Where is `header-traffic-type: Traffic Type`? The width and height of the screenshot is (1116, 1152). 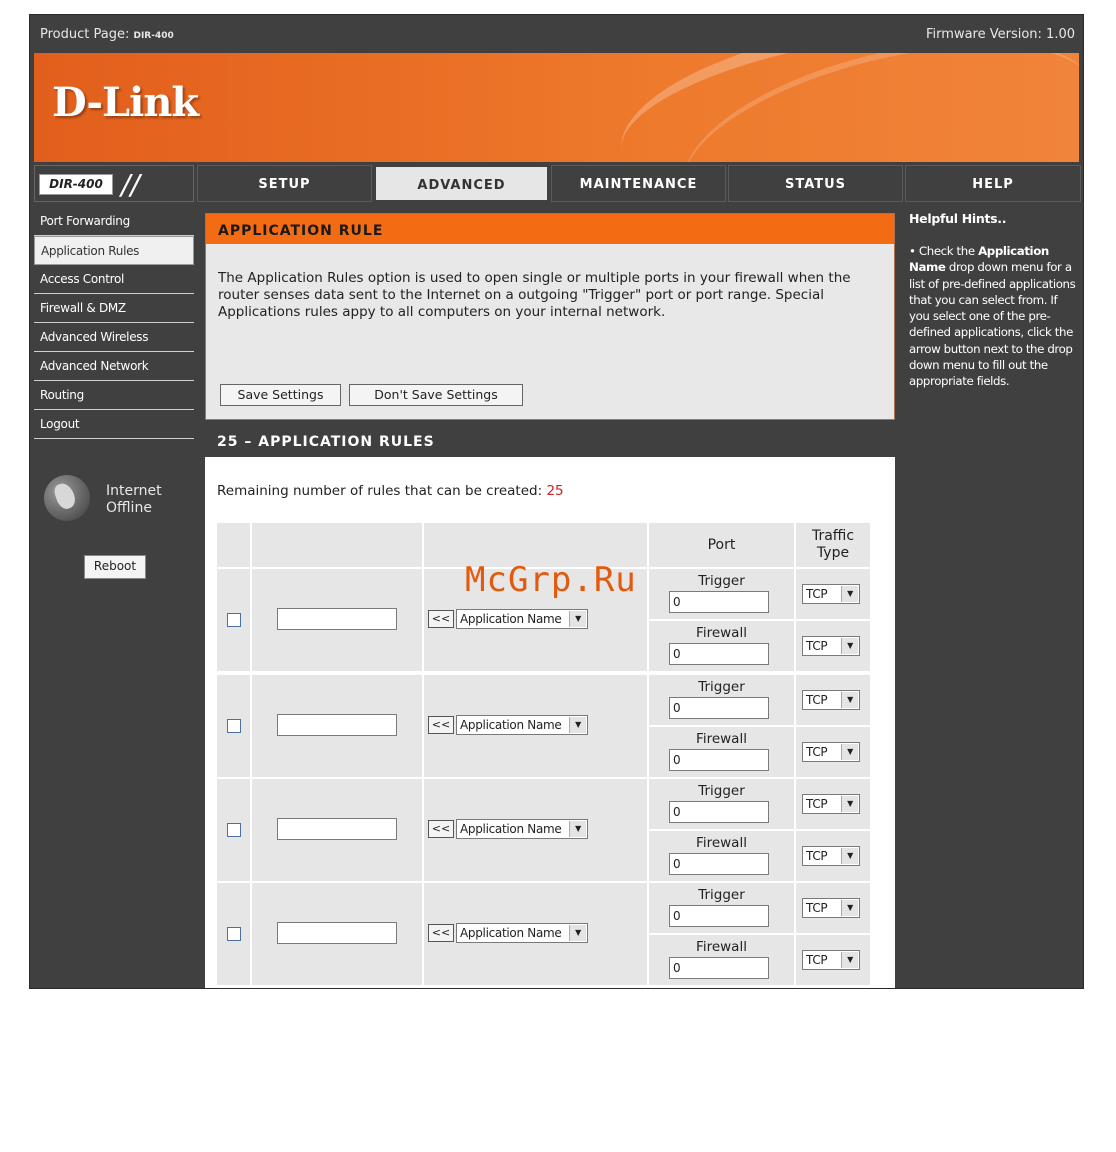
header-traffic-type: Traffic Type is located at coordinates (833, 545).